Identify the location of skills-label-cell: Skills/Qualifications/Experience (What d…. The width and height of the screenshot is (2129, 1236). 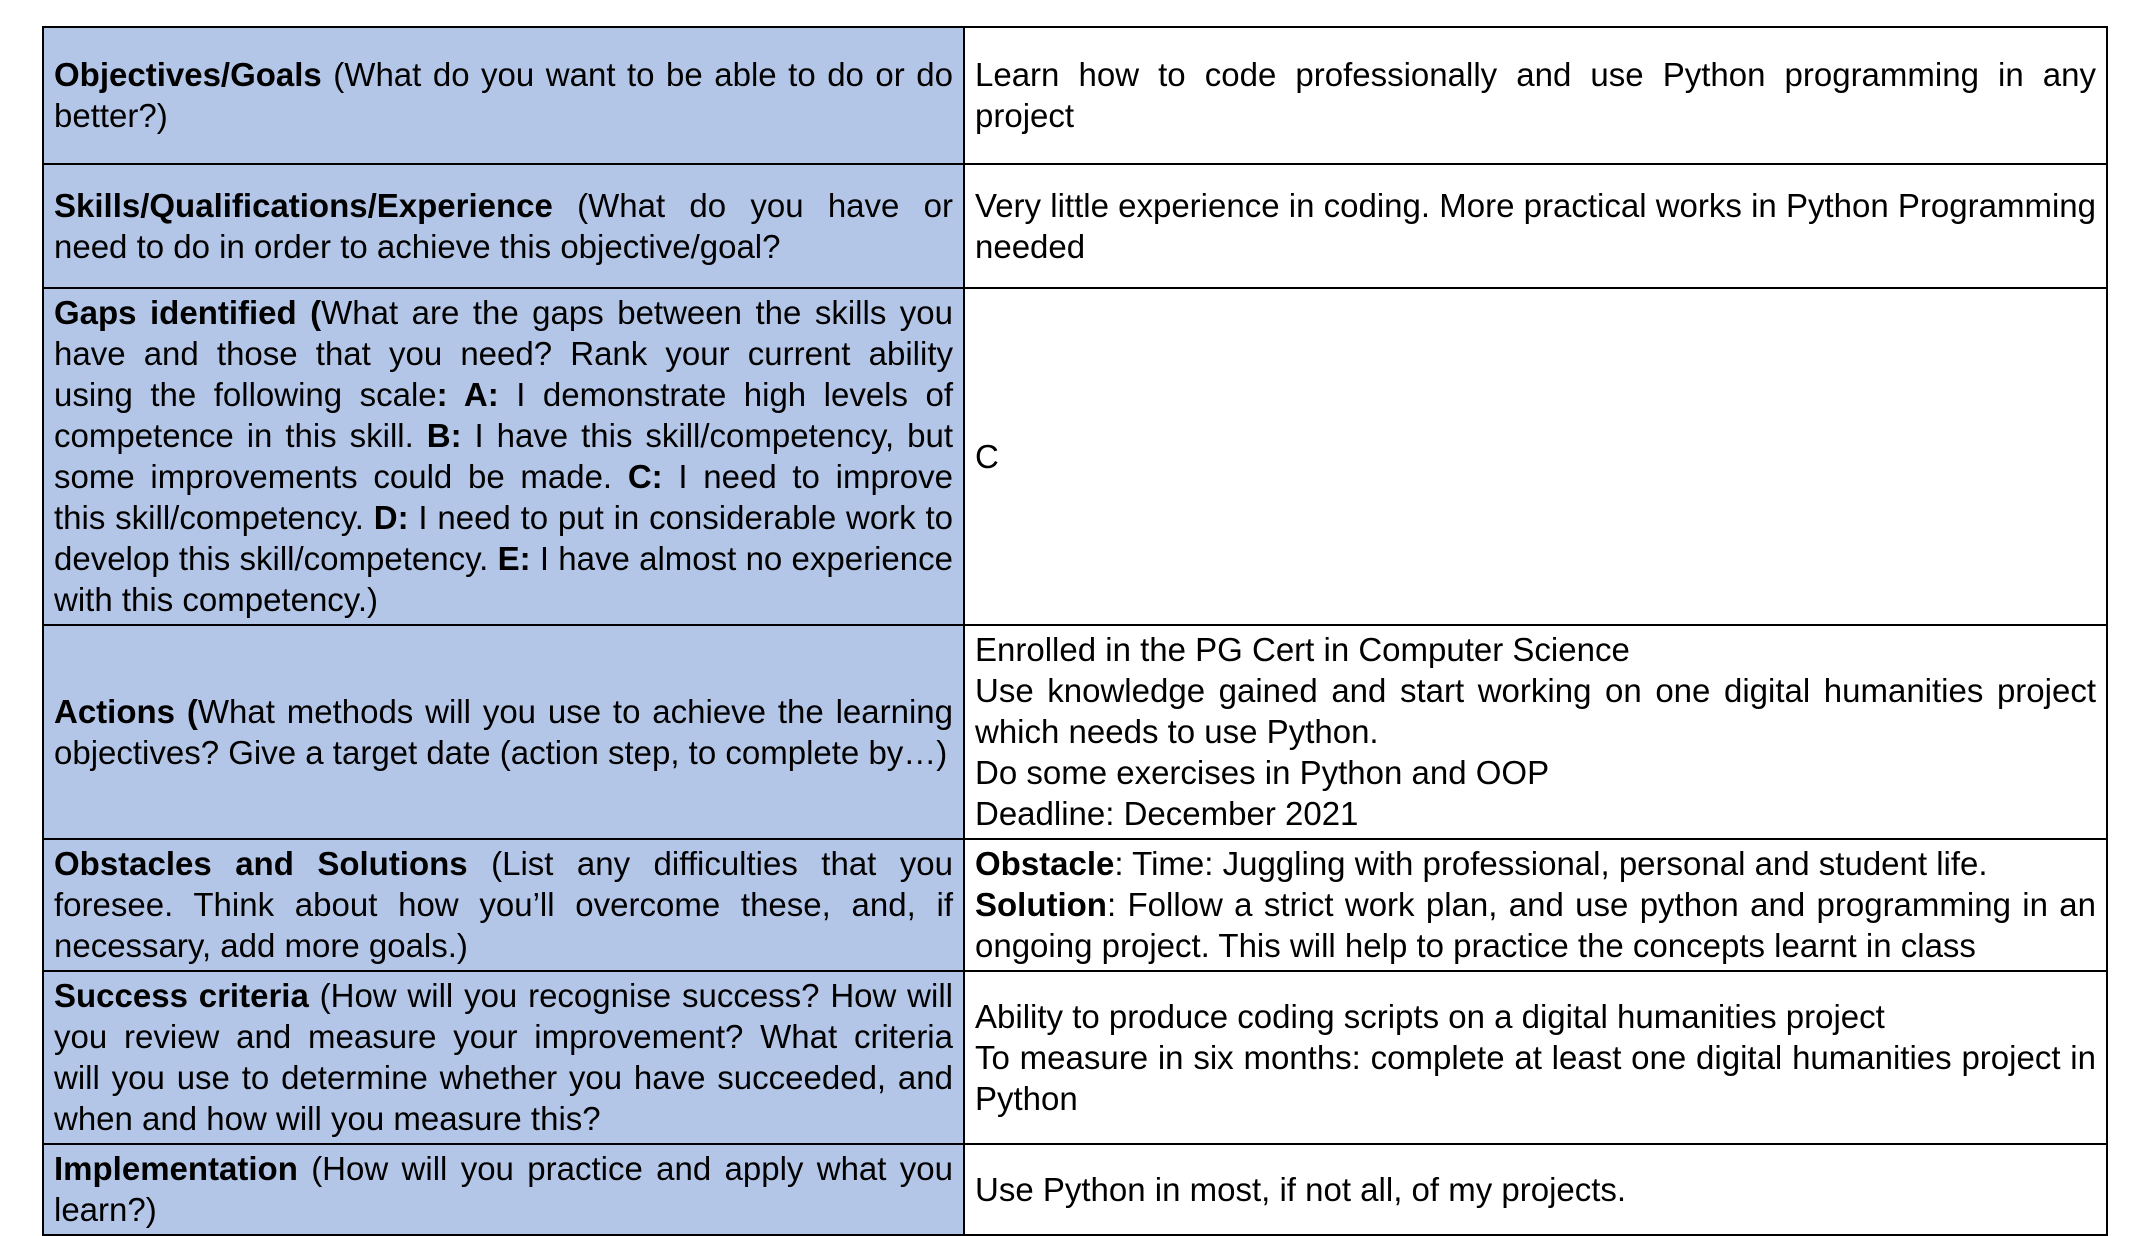
(503, 226).